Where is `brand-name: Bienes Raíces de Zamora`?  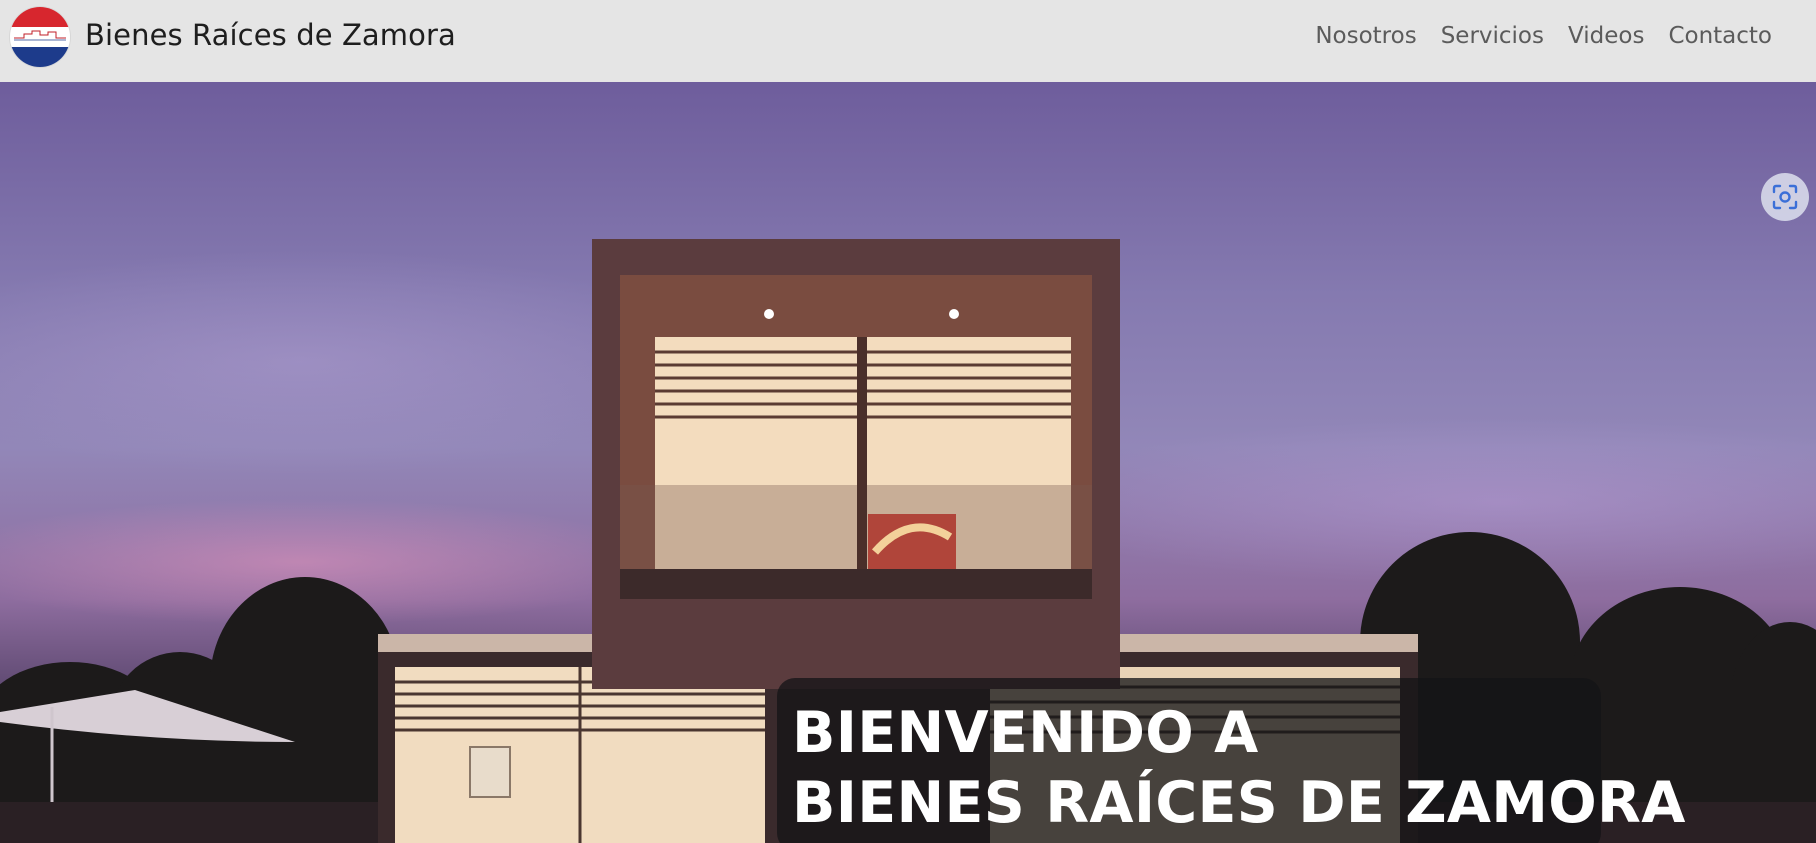
brand-name: Bienes Raíces de Zamora is located at coordinates (270, 35).